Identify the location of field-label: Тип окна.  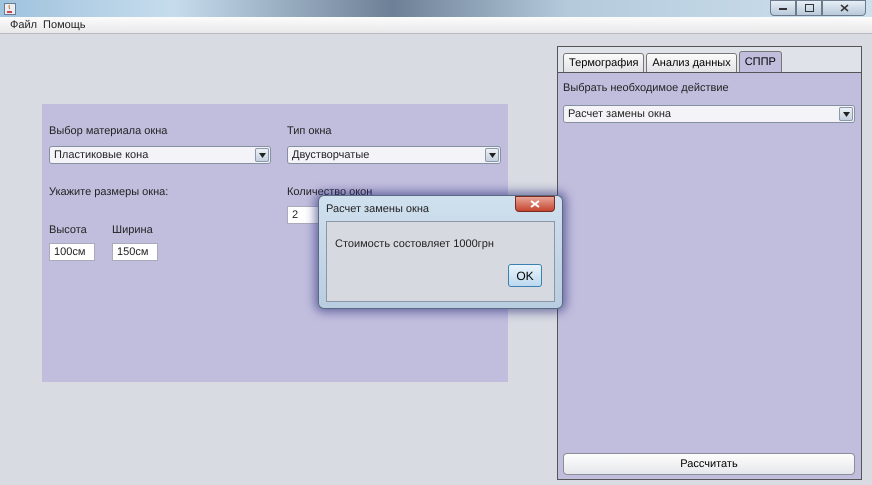
(310, 131).